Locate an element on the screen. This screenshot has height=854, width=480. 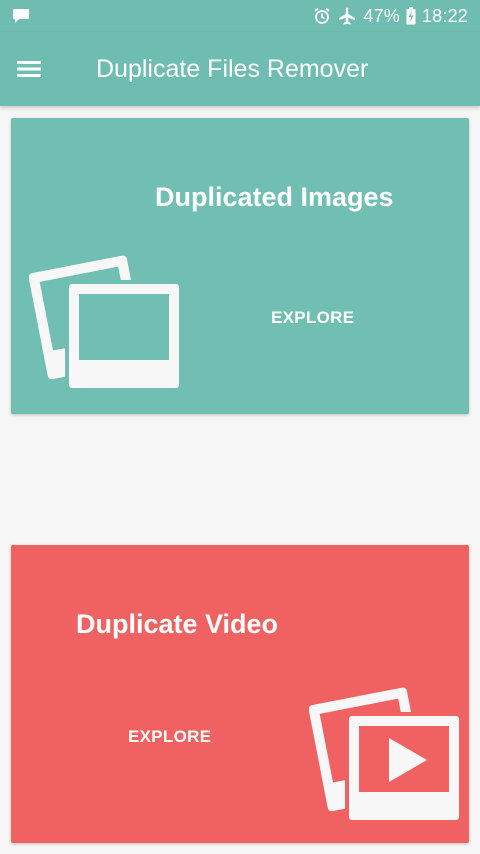
menu-icon is located at coordinates (29, 69).